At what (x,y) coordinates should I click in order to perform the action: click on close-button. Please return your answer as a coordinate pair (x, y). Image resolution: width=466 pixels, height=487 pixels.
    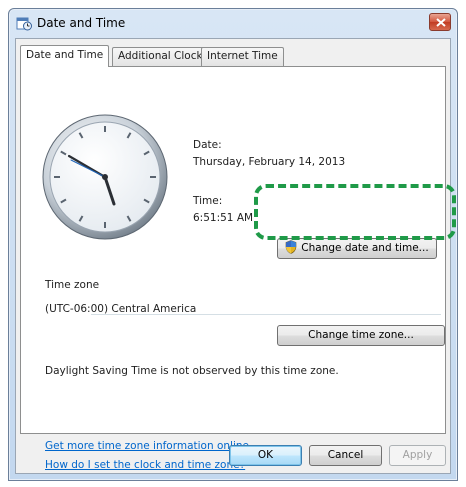
    Looking at the image, I should click on (440, 22).